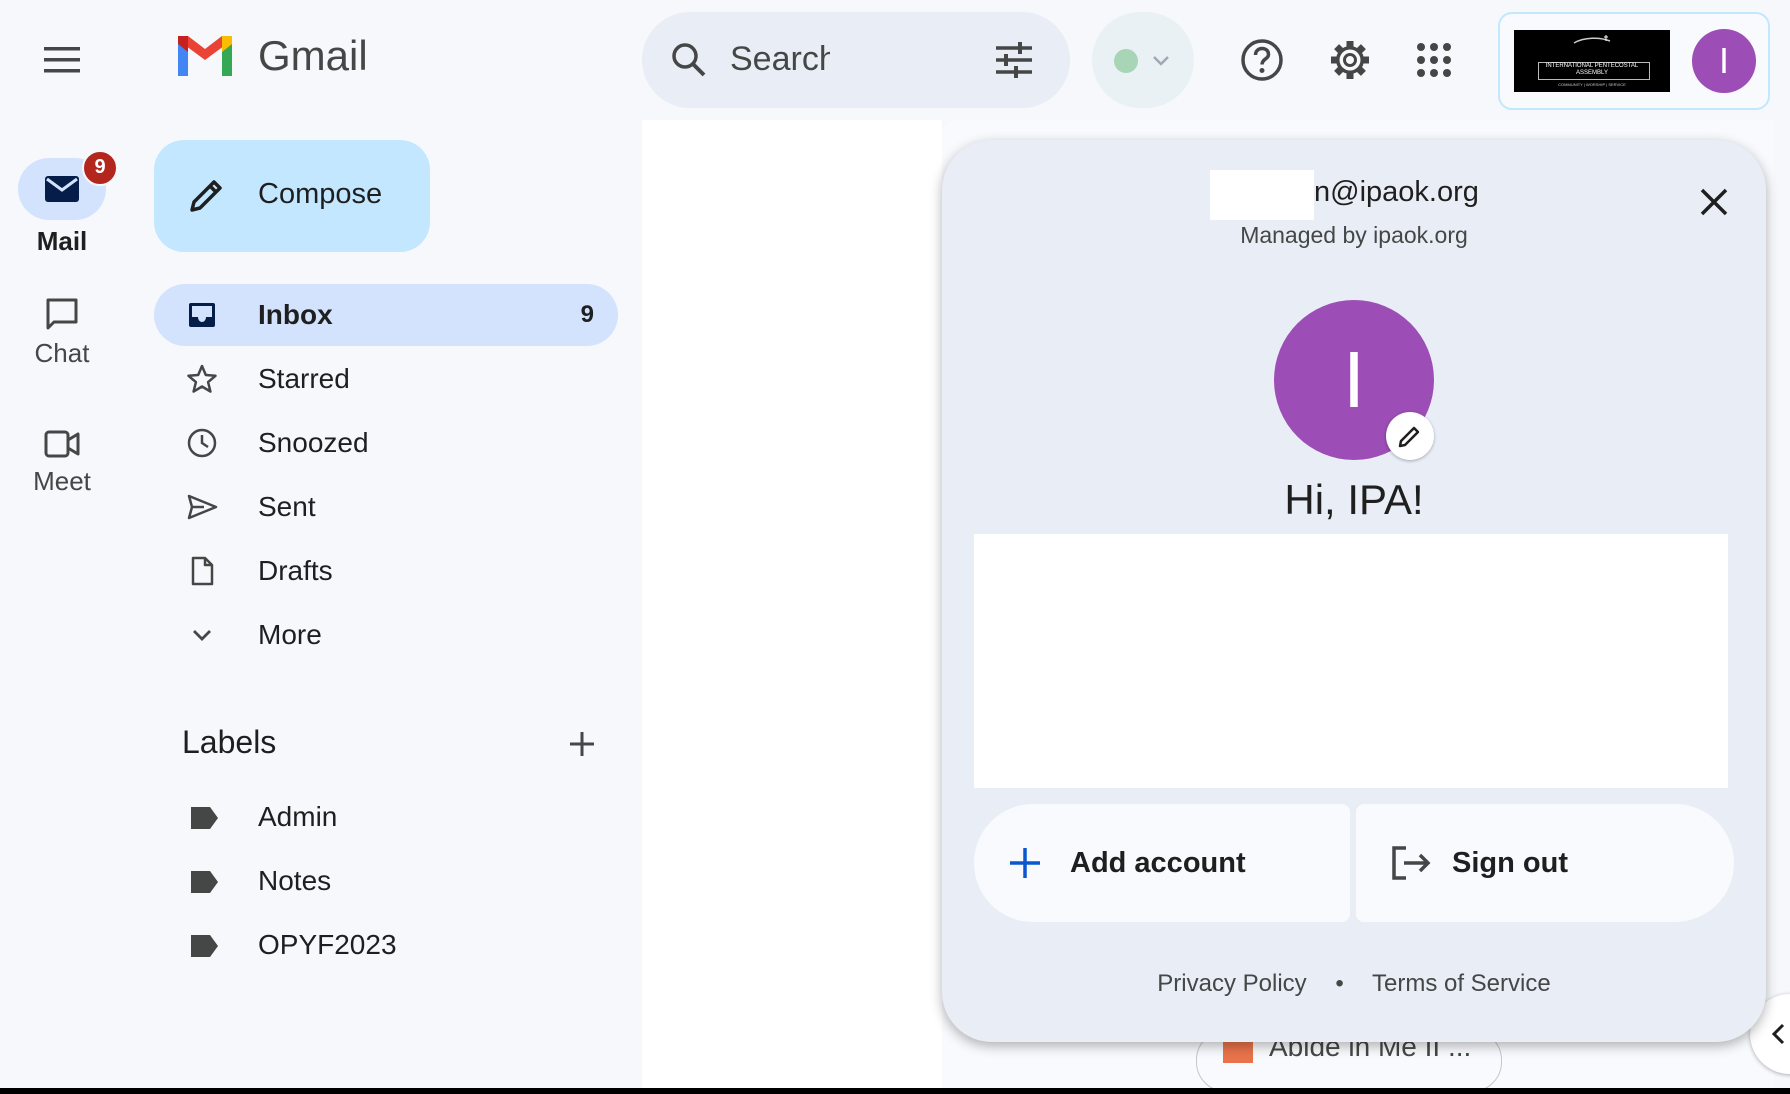 The width and height of the screenshot is (1790, 1094). I want to click on gmail-logo: Gmail, so click(271, 56).